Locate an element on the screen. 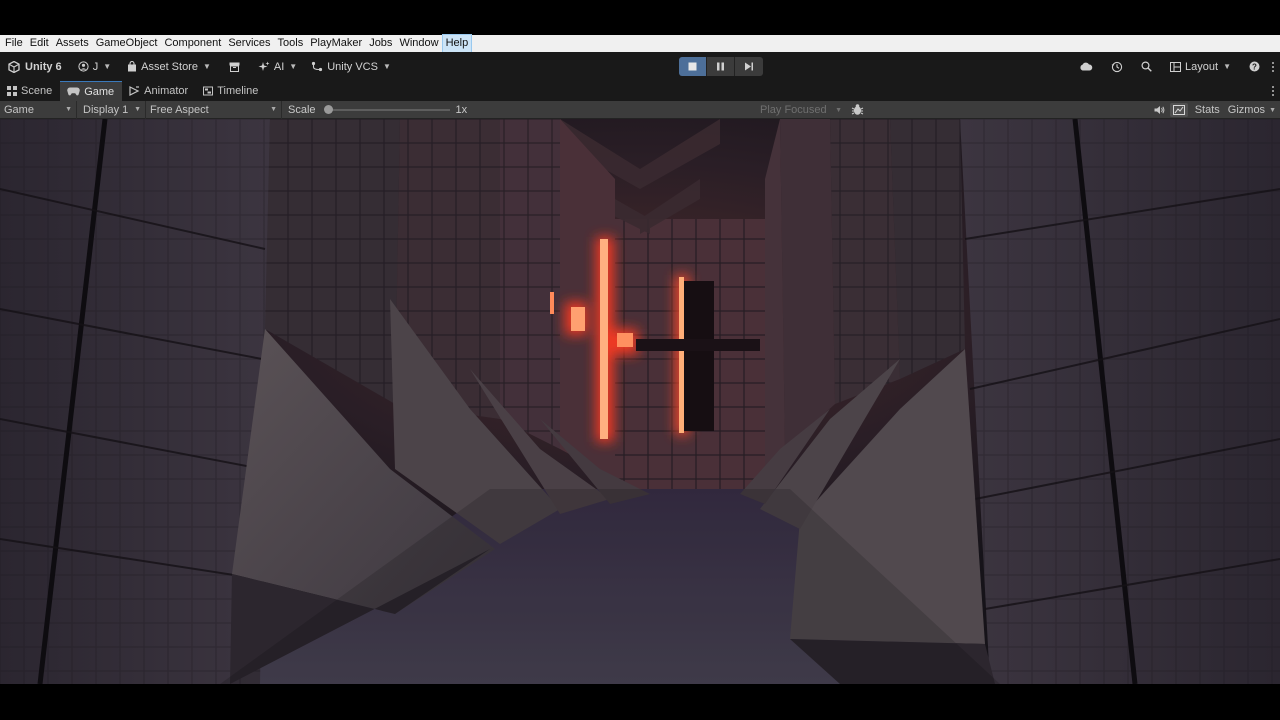 The image size is (1280, 720). vcs-label: Unity VCS is located at coordinates (352, 66).